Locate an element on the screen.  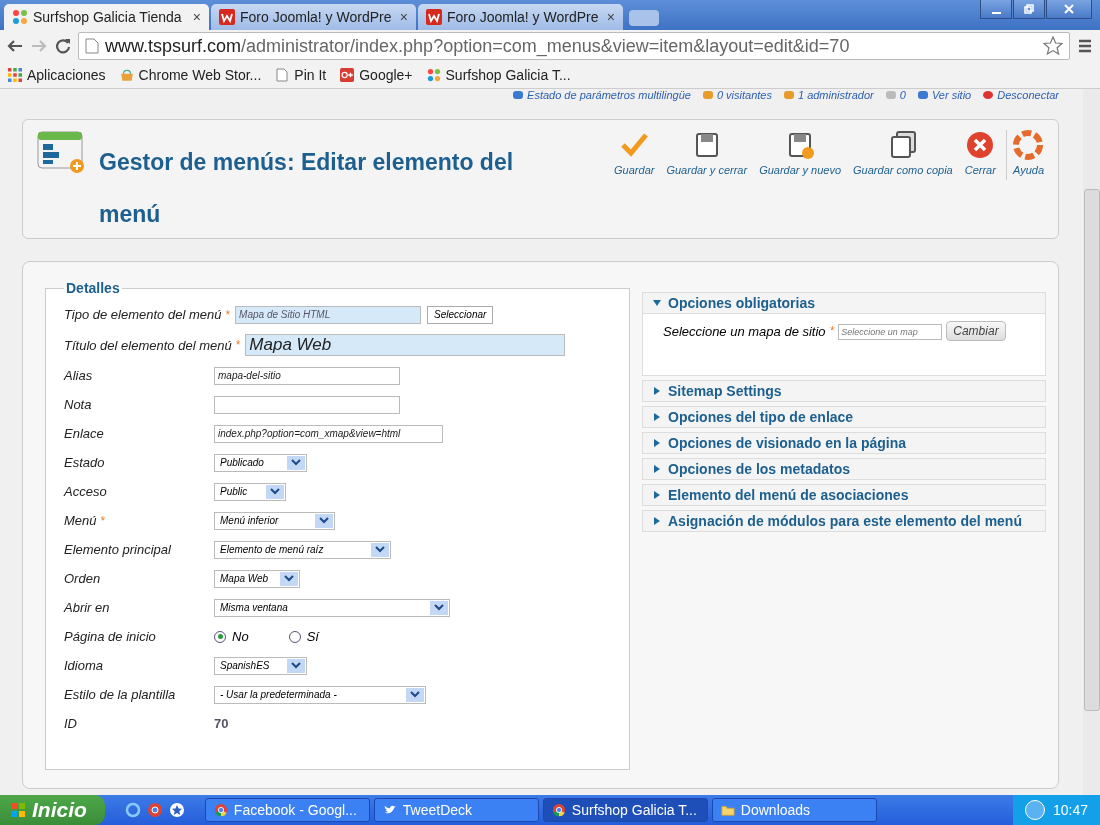
clock: 10:47 is located at coordinates (1070, 810).